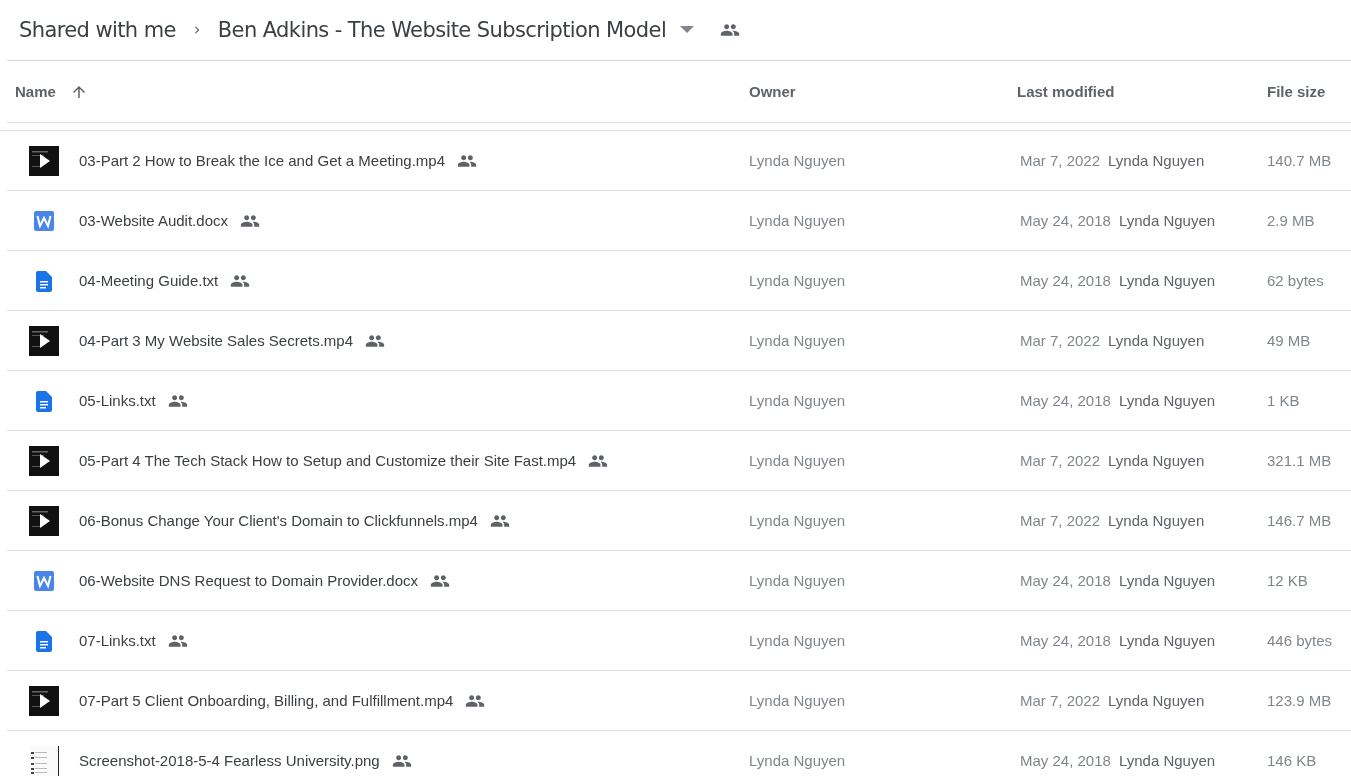 Image resolution: width=1351 pixels, height=781 pixels. I want to click on file-size: 62 bytes, so click(1295, 280).